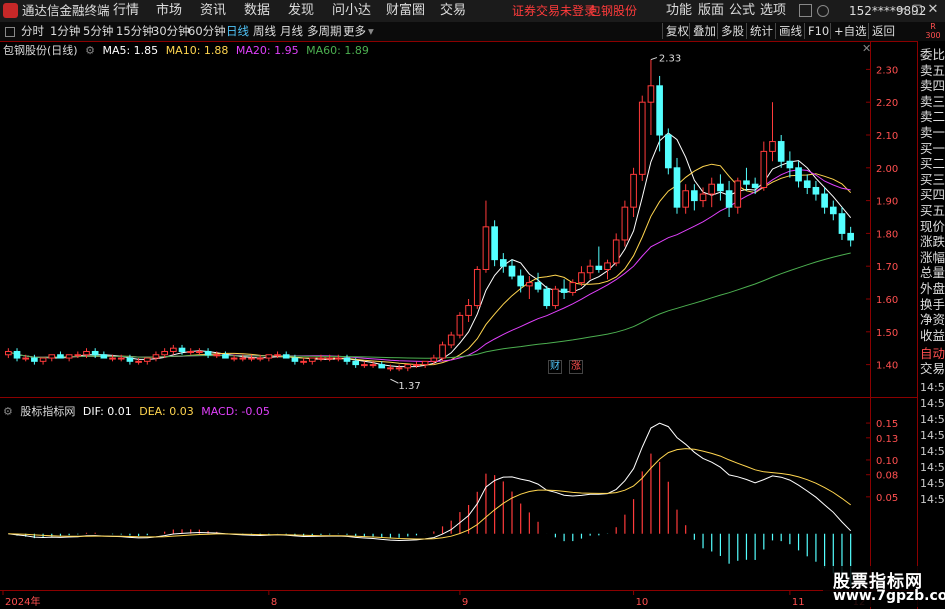  I want to click on period-tab-weekly: 周线, so click(264, 31).